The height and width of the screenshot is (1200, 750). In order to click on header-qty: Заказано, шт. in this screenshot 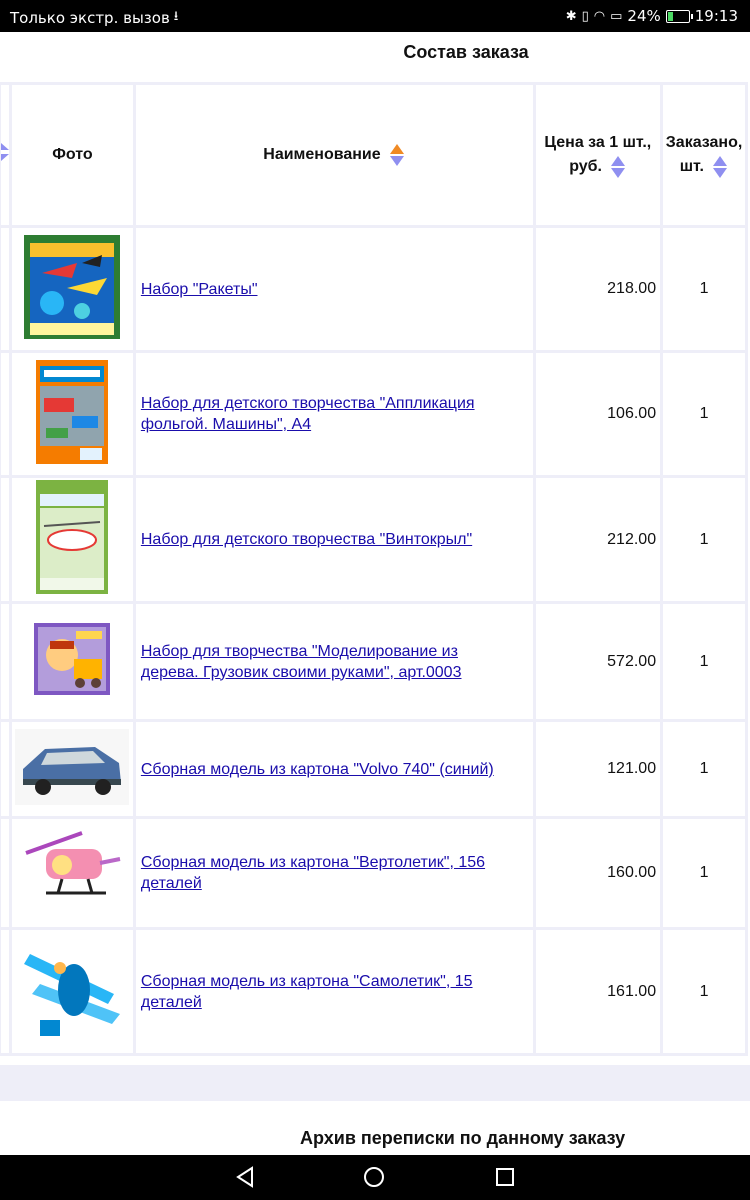, I will do `click(704, 155)`.